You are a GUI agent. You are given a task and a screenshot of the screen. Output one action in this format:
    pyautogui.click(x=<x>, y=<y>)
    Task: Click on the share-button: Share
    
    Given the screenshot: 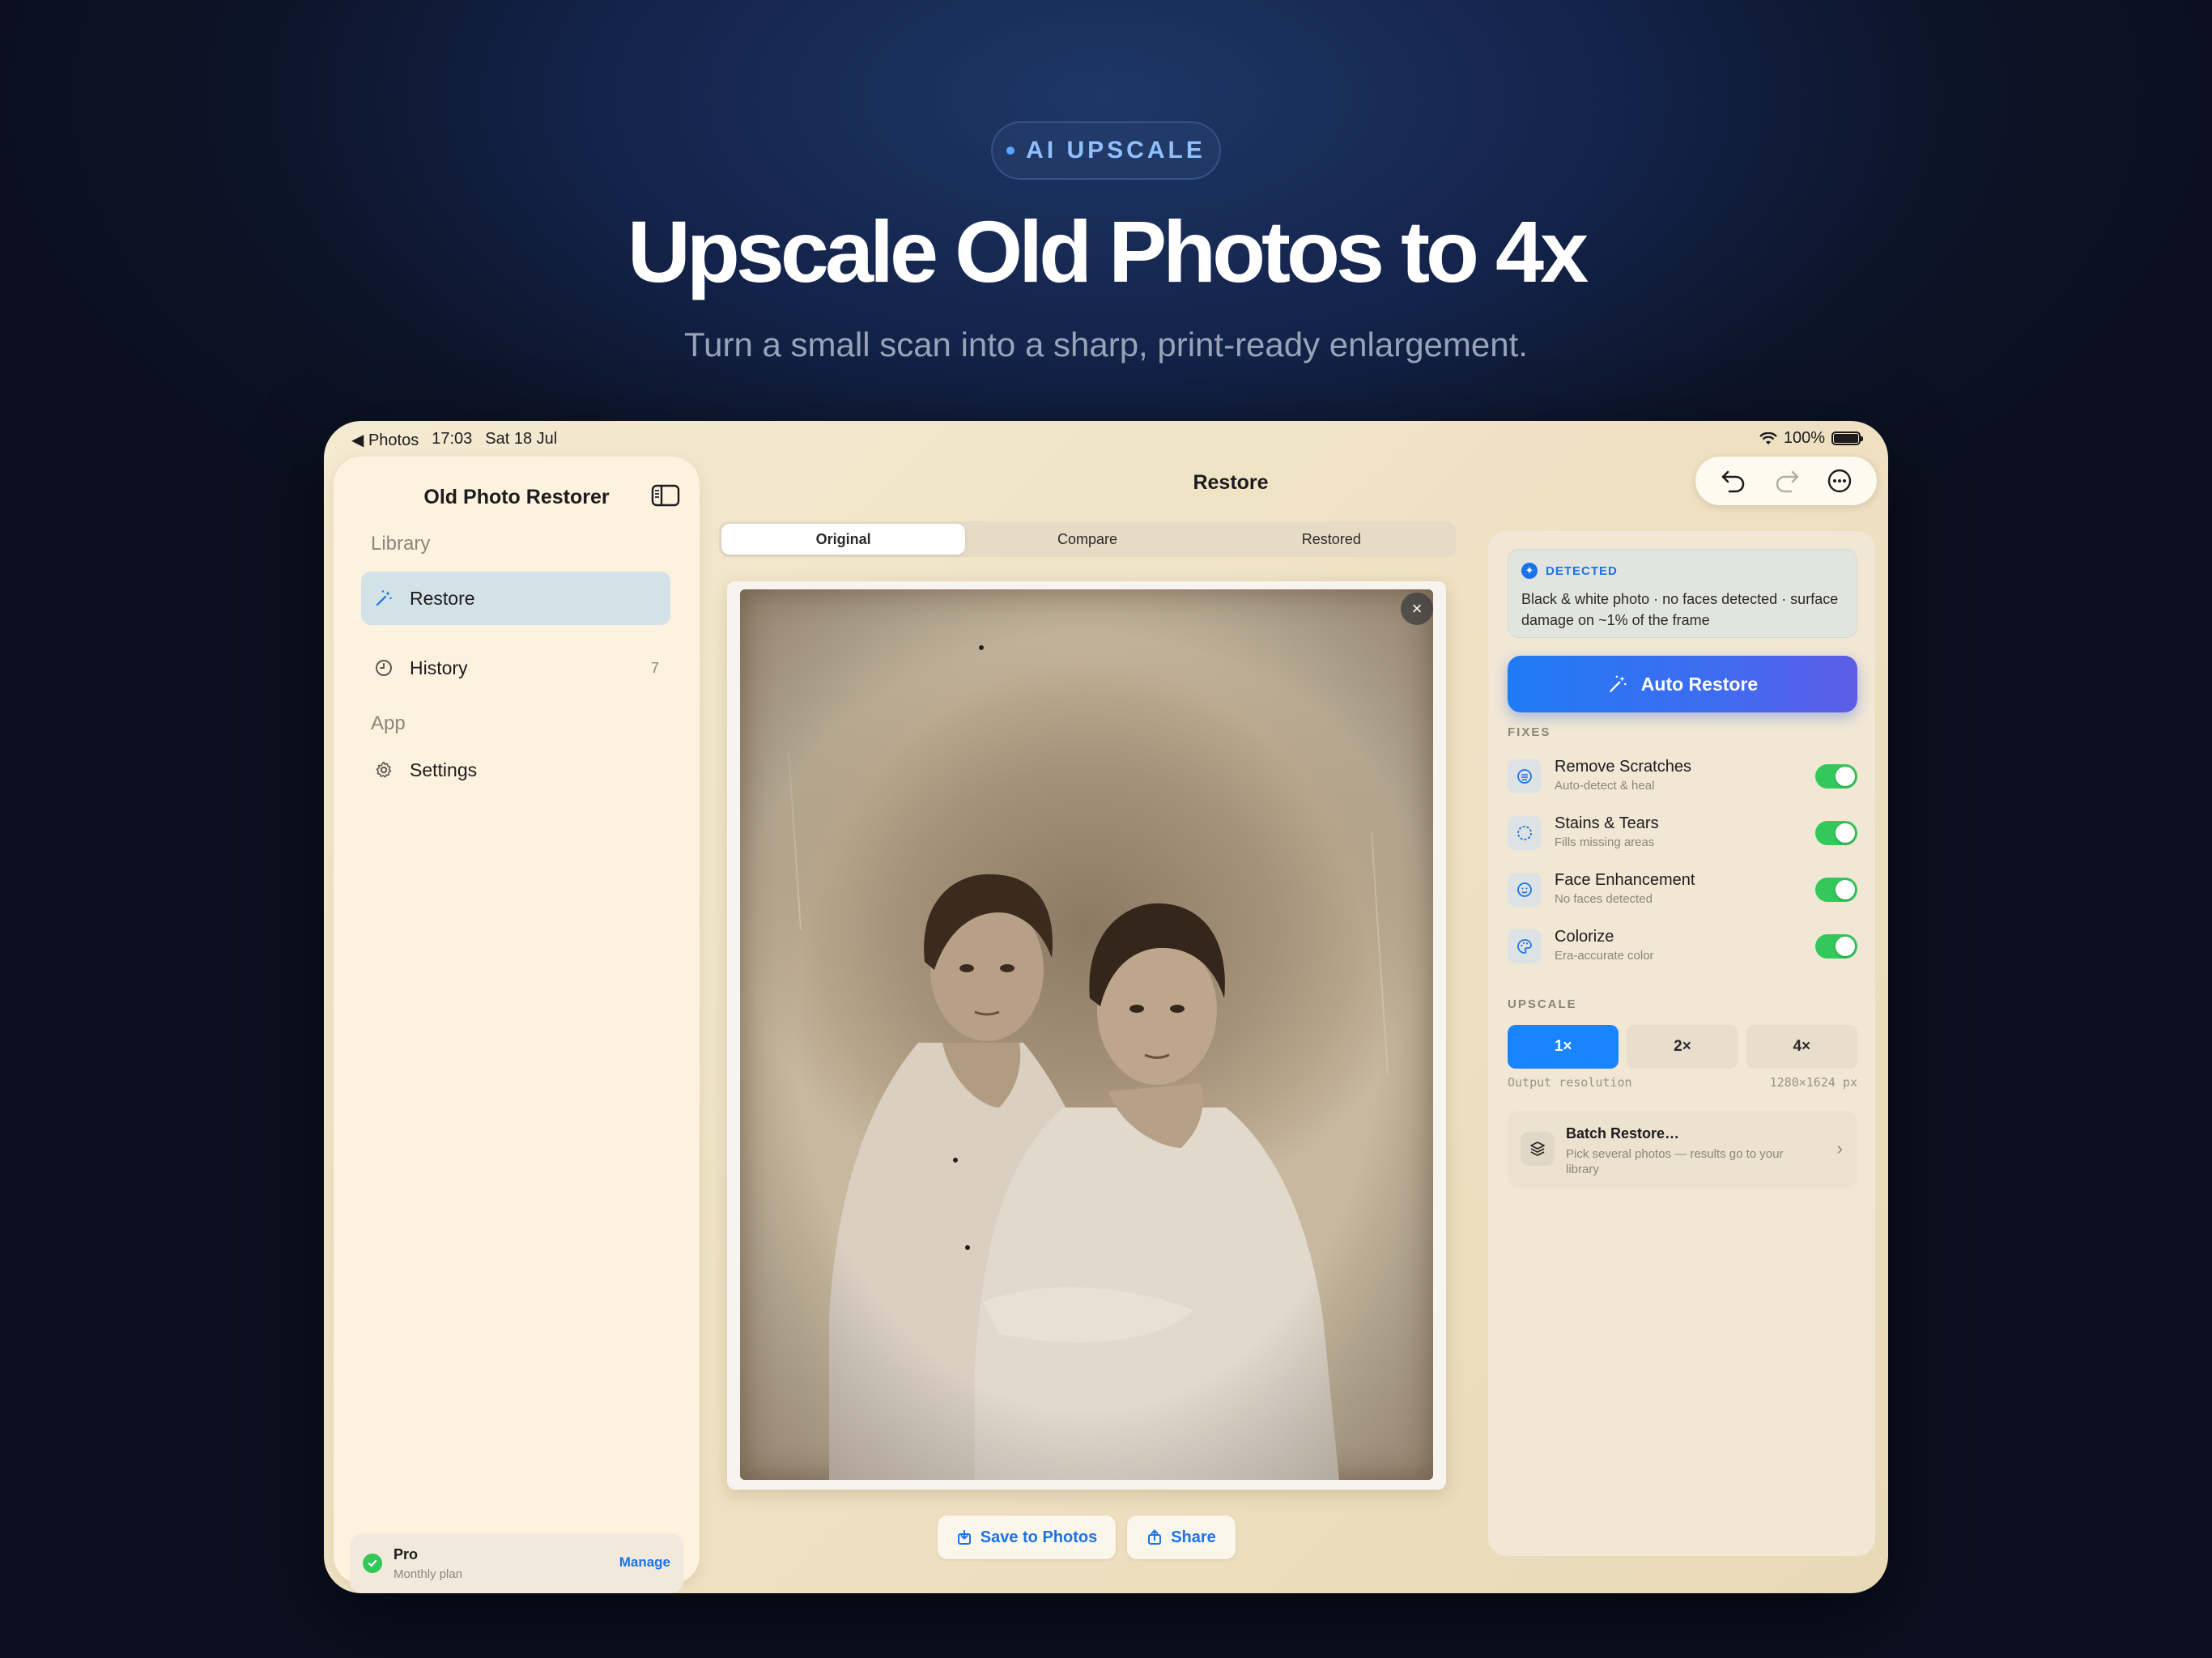 What is the action you would take?
    pyautogui.click(x=1181, y=1537)
    